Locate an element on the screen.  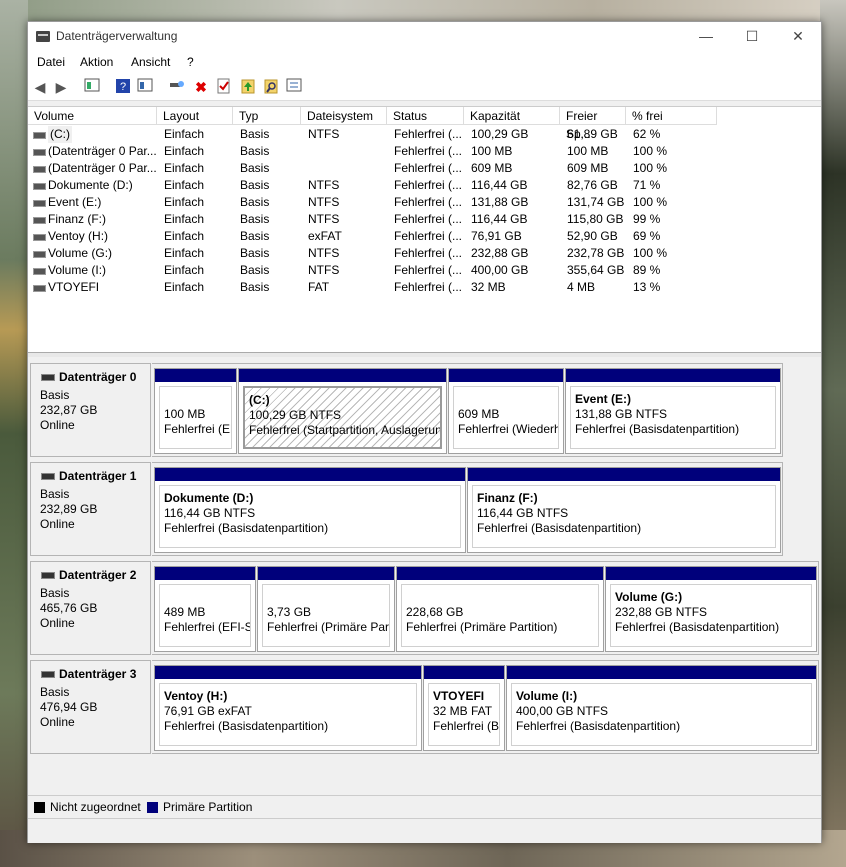
volume-cell: 52,90 GB is located at coordinates (592, 236).